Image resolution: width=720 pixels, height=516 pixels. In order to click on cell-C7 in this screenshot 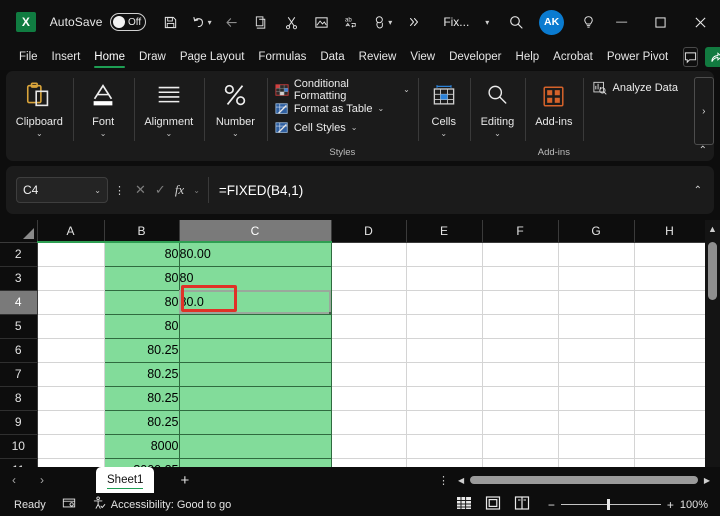, I will do `click(255, 374)`.